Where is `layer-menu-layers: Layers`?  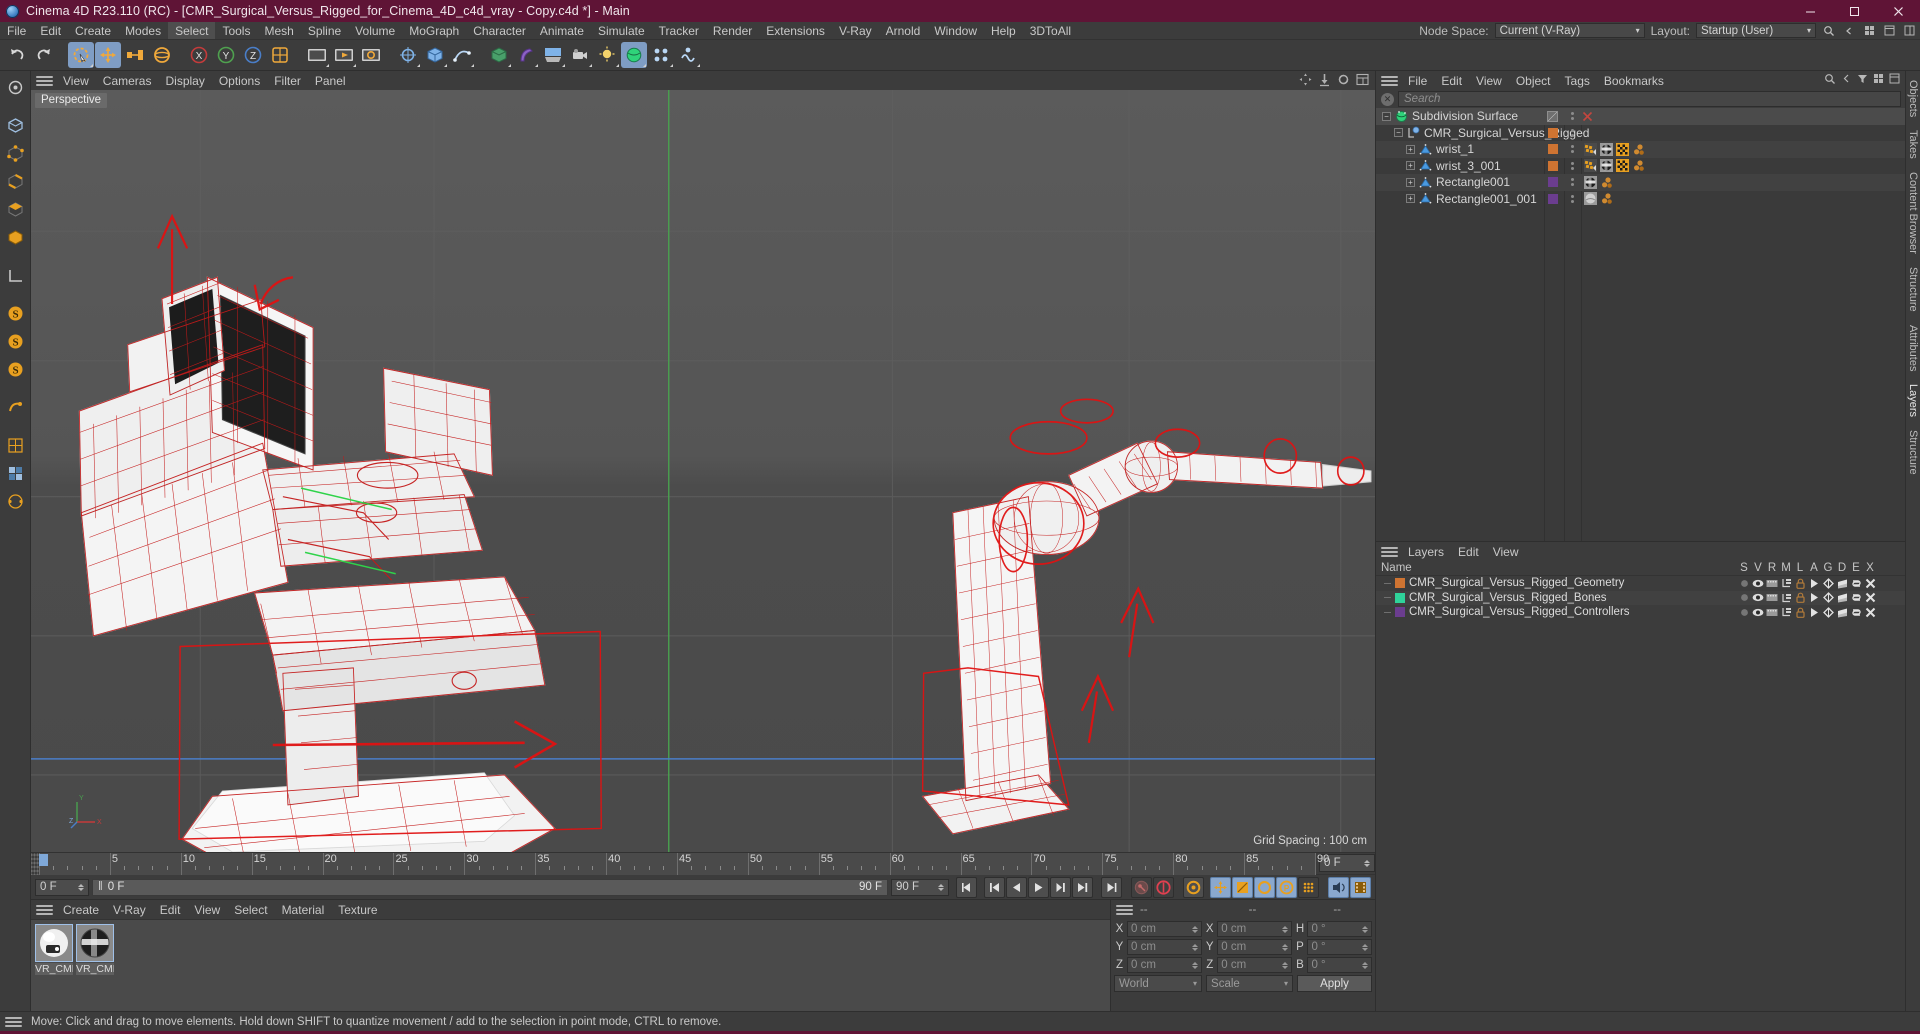
layer-menu-layers: Layers is located at coordinates (1426, 552).